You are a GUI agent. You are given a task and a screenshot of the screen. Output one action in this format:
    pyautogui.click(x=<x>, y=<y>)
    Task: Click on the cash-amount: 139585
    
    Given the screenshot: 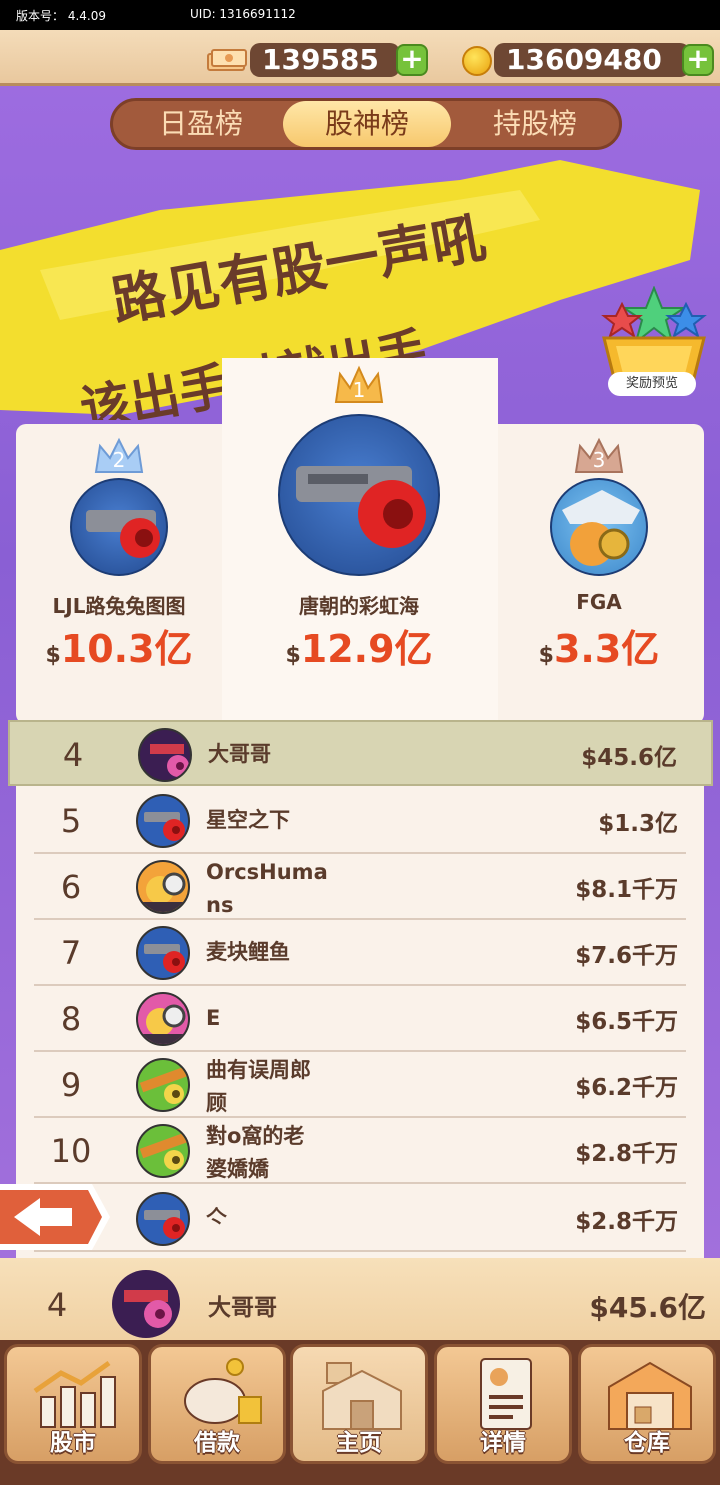 What is the action you would take?
    pyautogui.click(x=325, y=60)
    